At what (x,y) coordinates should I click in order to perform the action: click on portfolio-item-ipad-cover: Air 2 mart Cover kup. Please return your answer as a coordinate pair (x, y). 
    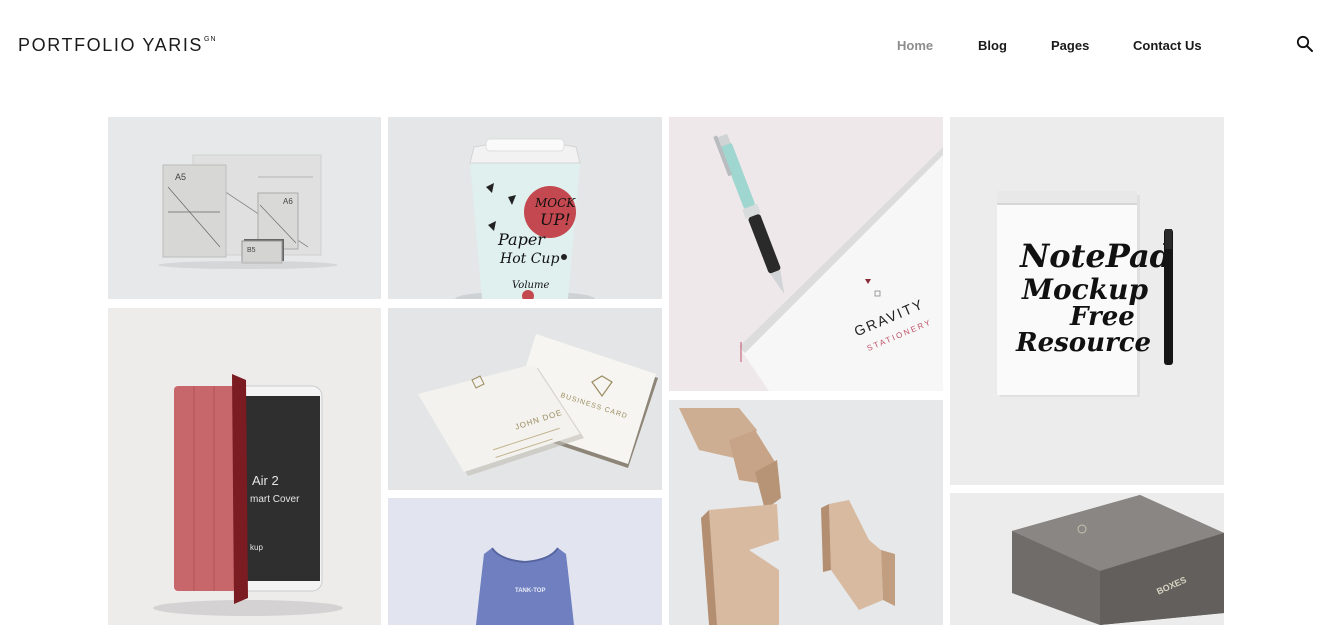
    Looking at the image, I should click on (244, 466).